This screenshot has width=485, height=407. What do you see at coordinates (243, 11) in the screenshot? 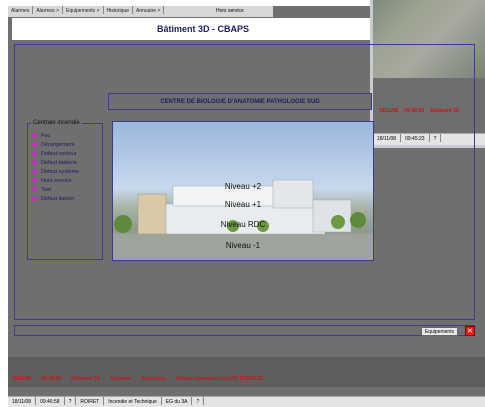
I see `menu-item-hors-service: Hors service` at bounding box center [243, 11].